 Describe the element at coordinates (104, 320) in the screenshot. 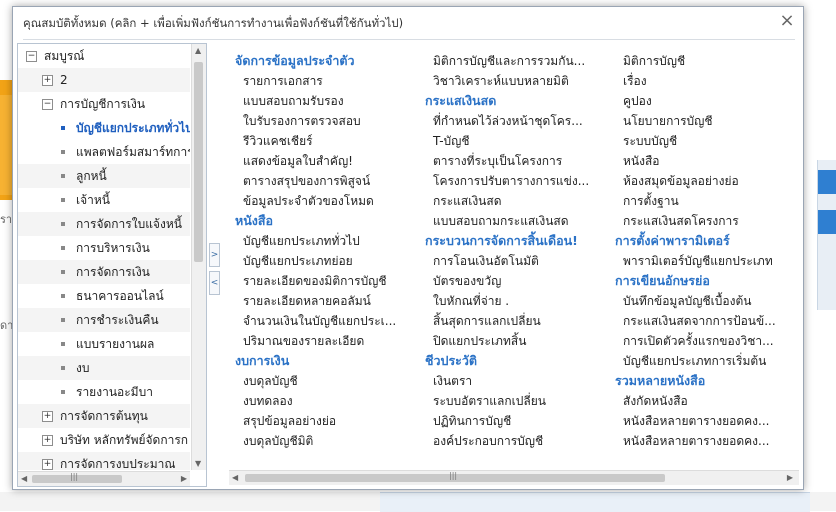

I see `tree-item: การชำระเงินคืน` at that location.